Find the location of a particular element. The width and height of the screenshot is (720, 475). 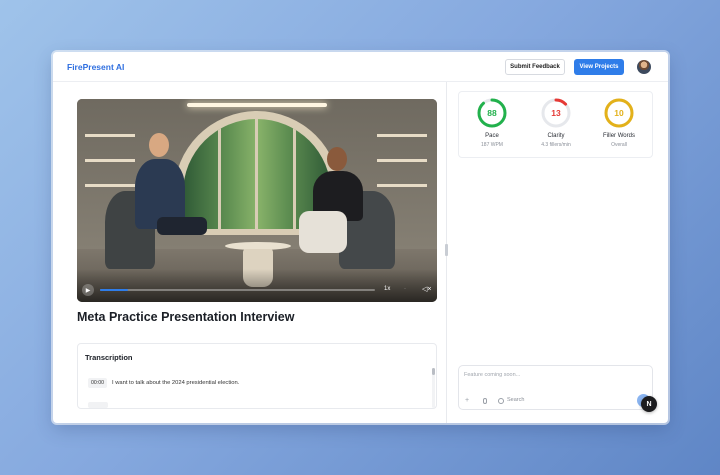

search-button: Search is located at coordinates (515, 400).